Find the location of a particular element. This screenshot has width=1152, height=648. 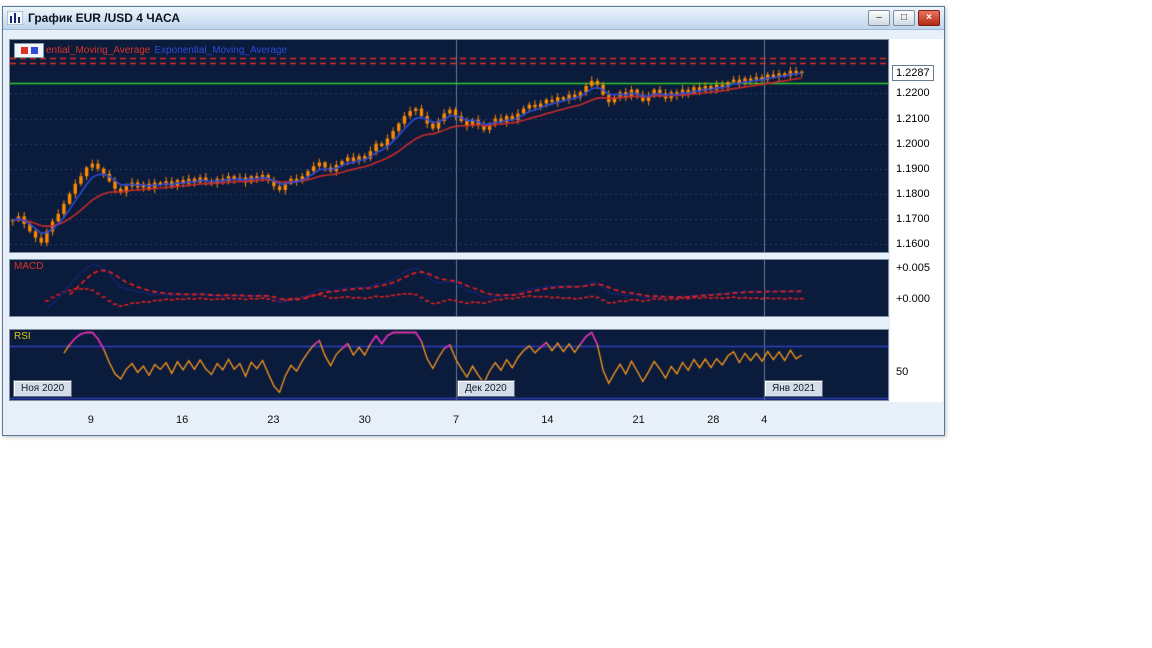

title-bar: График EUR /USD 4 ЧАСА – □ × is located at coordinates (473, 18).